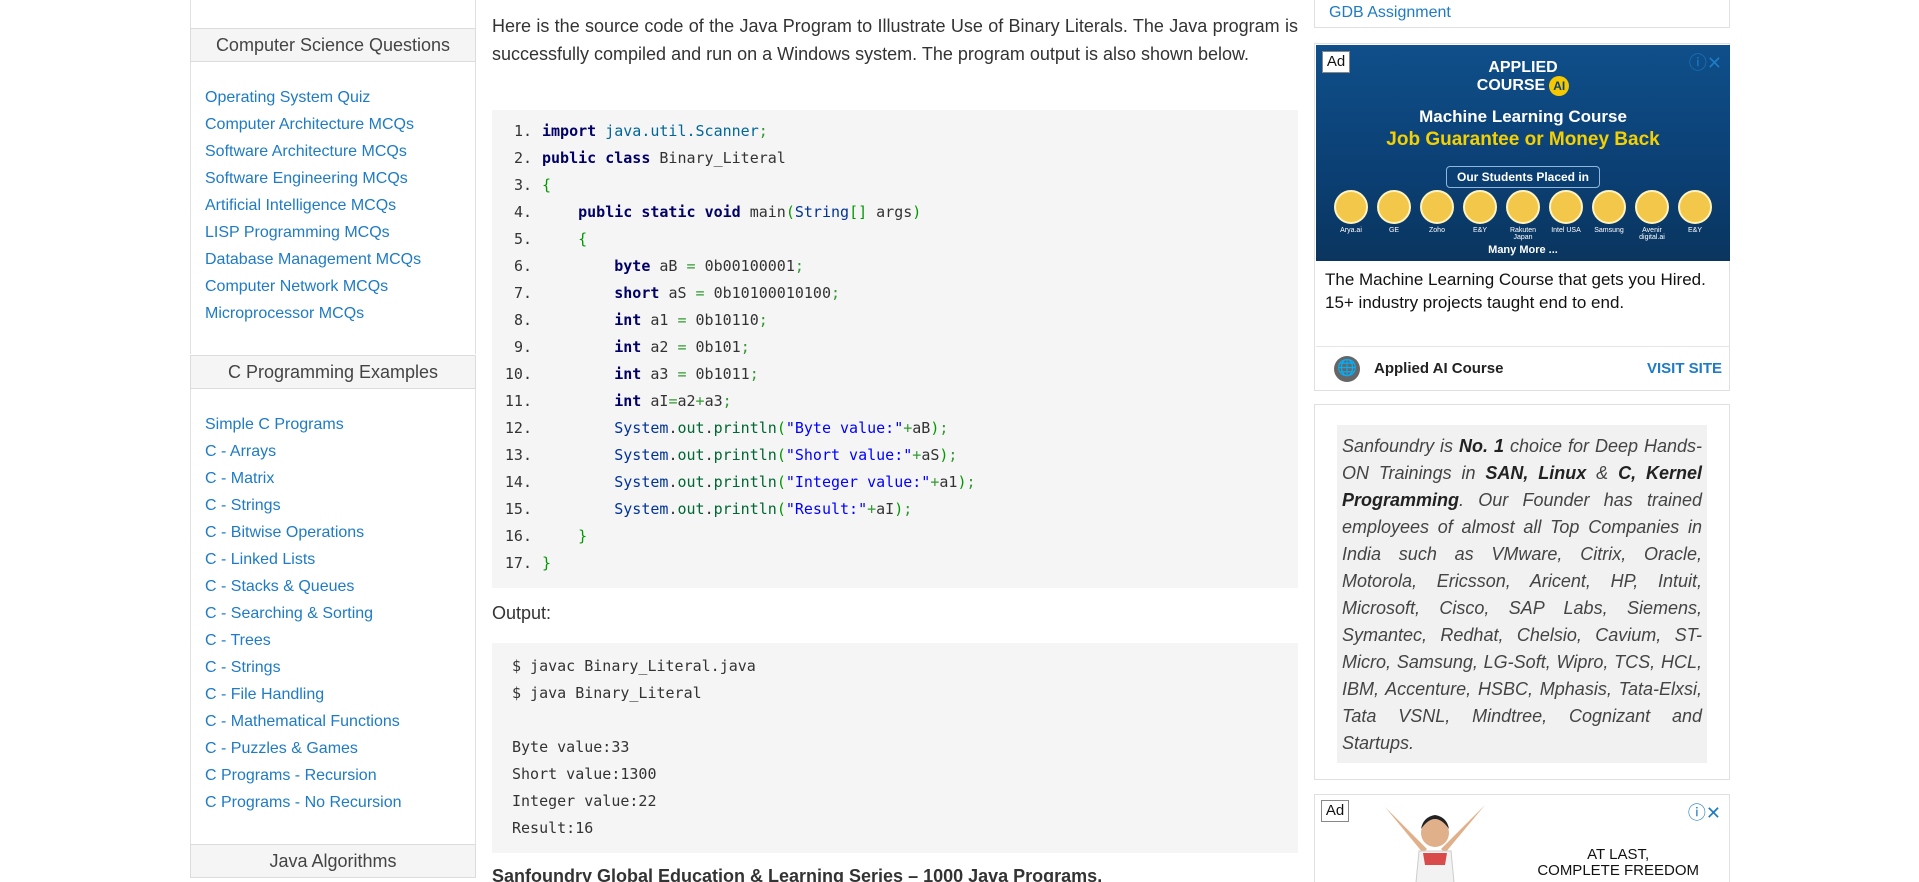  What do you see at coordinates (1618, 854) in the screenshot?
I see `ad-text-line: AT LAST,` at bounding box center [1618, 854].